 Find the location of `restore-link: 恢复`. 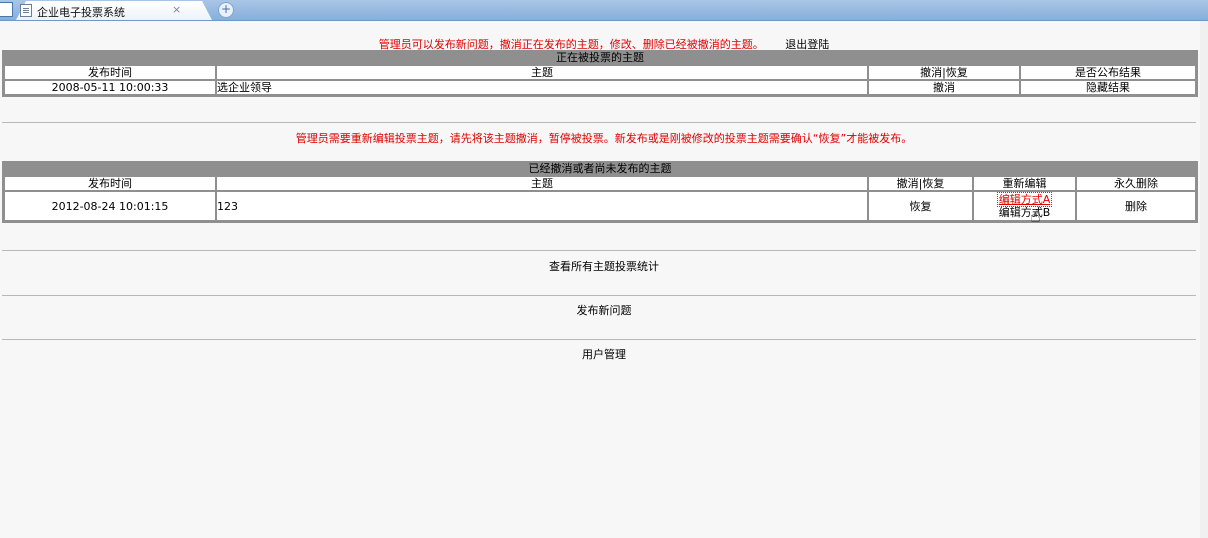

restore-link: 恢复 is located at coordinates (920, 206).